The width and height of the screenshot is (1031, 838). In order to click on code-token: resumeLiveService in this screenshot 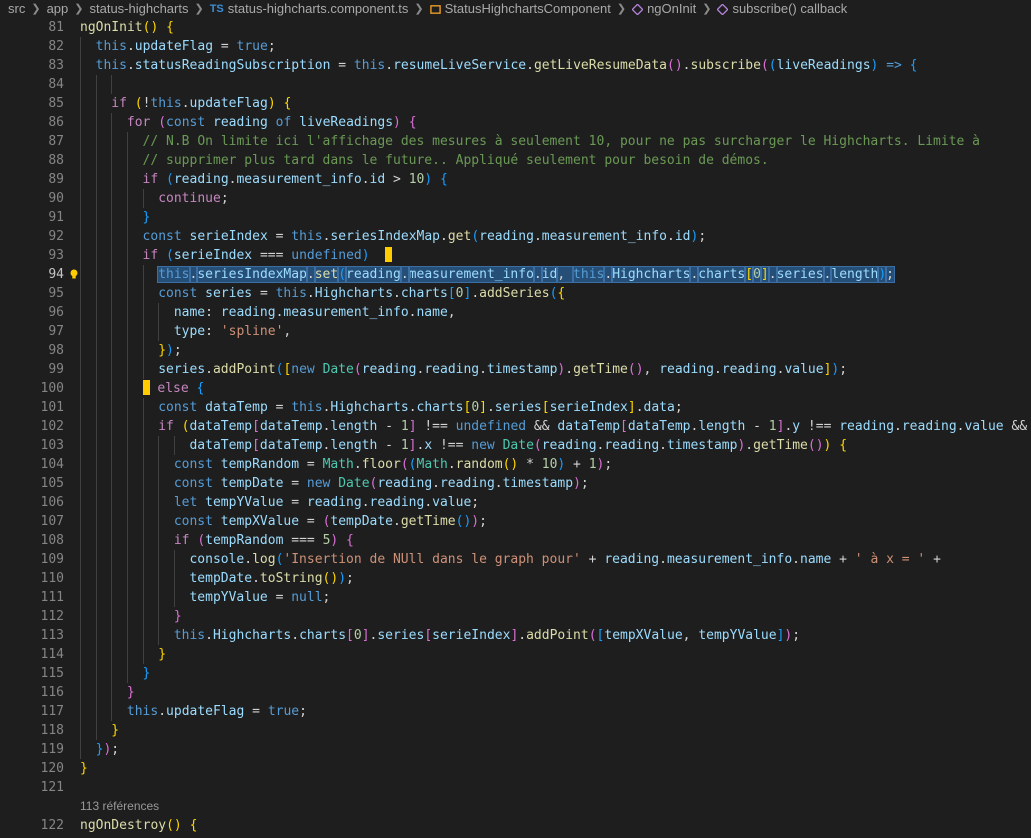, I will do `click(460, 65)`.